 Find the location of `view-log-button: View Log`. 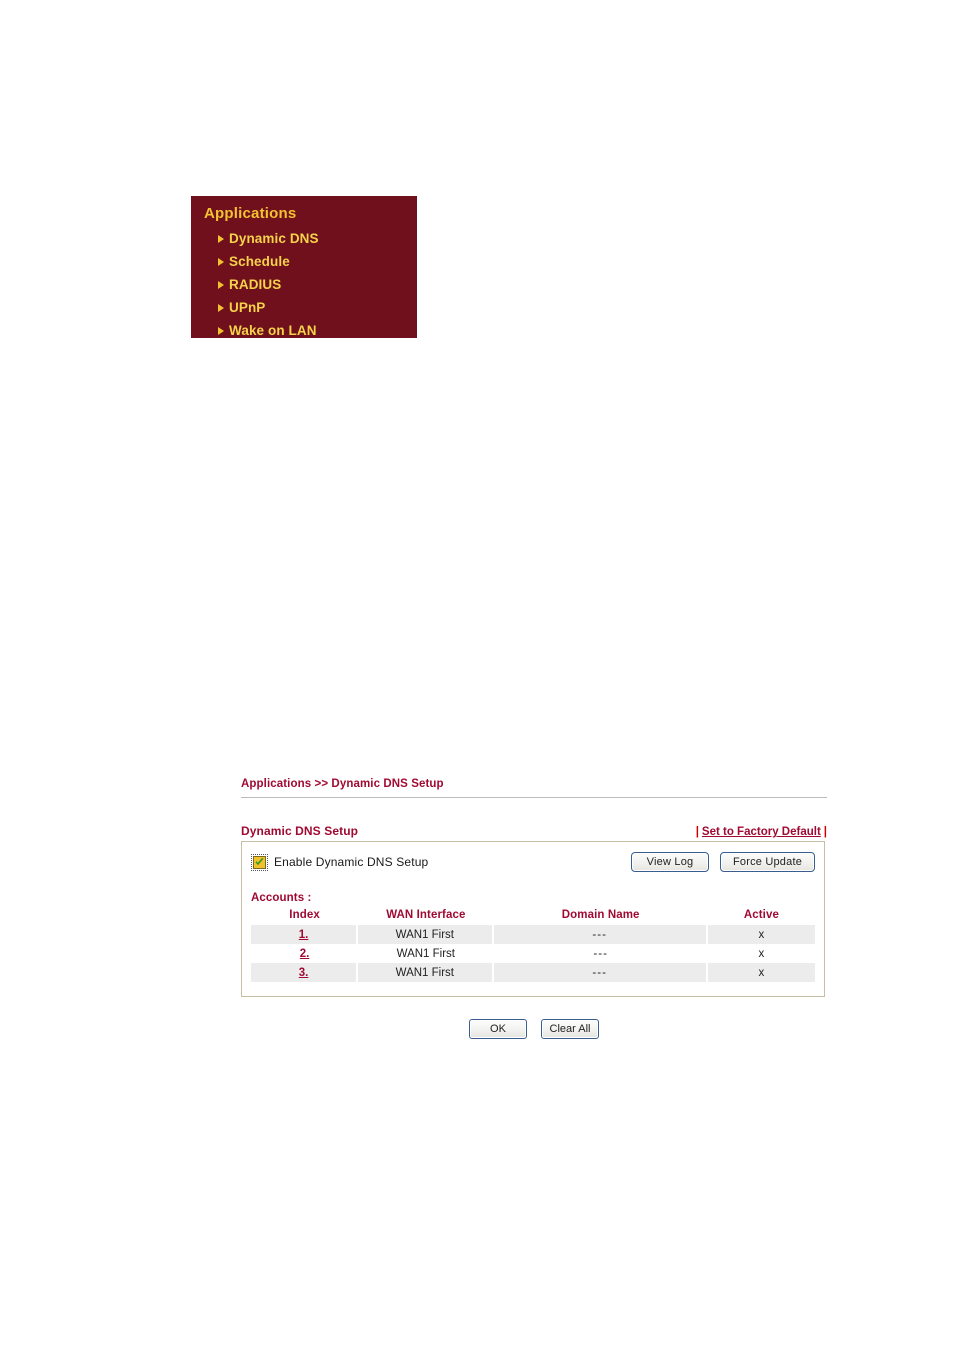

view-log-button: View Log is located at coordinates (670, 862).